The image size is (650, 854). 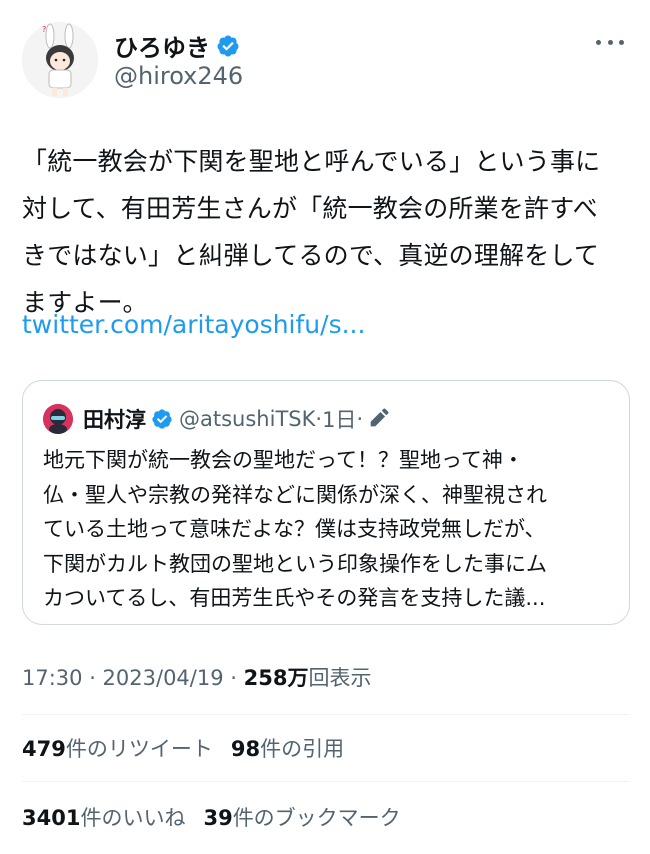 I want to click on quoted-tweet-time: 1日, so click(x=339, y=420).